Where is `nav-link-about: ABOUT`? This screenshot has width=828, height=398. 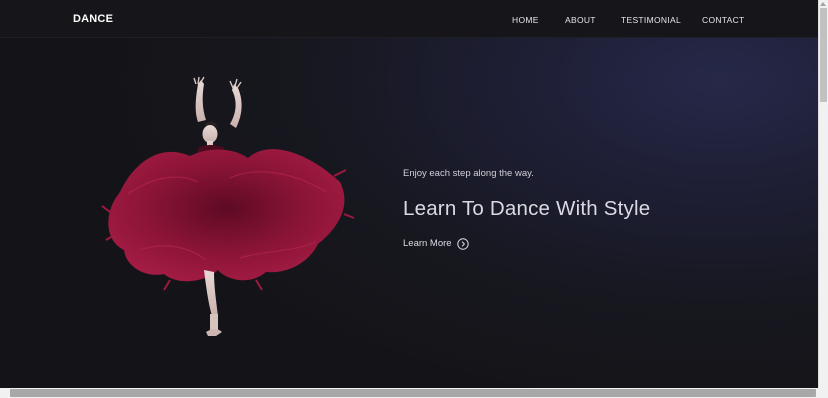
nav-link-about: ABOUT is located at coordinates (580, 20).